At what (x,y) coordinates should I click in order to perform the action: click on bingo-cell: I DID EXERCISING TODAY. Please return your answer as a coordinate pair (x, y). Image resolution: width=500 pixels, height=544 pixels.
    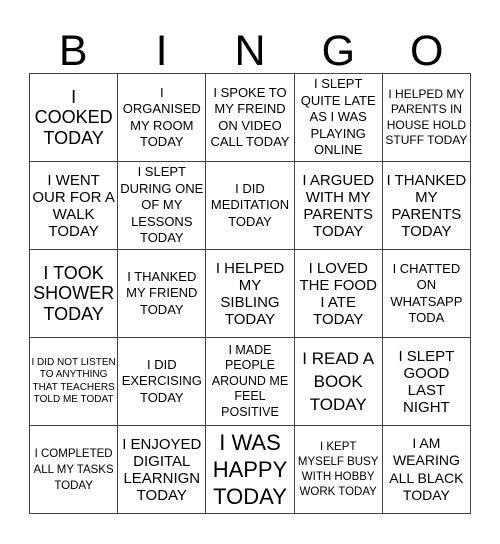
    Looking at the image, I should click on (162, 382).